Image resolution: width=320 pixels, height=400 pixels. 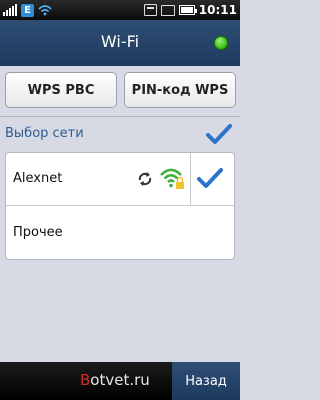 What do you see at coordinates (120, 134) in the screenshot?
I see `network-select-header: Выбор сети` at bounding box center [120, 134].